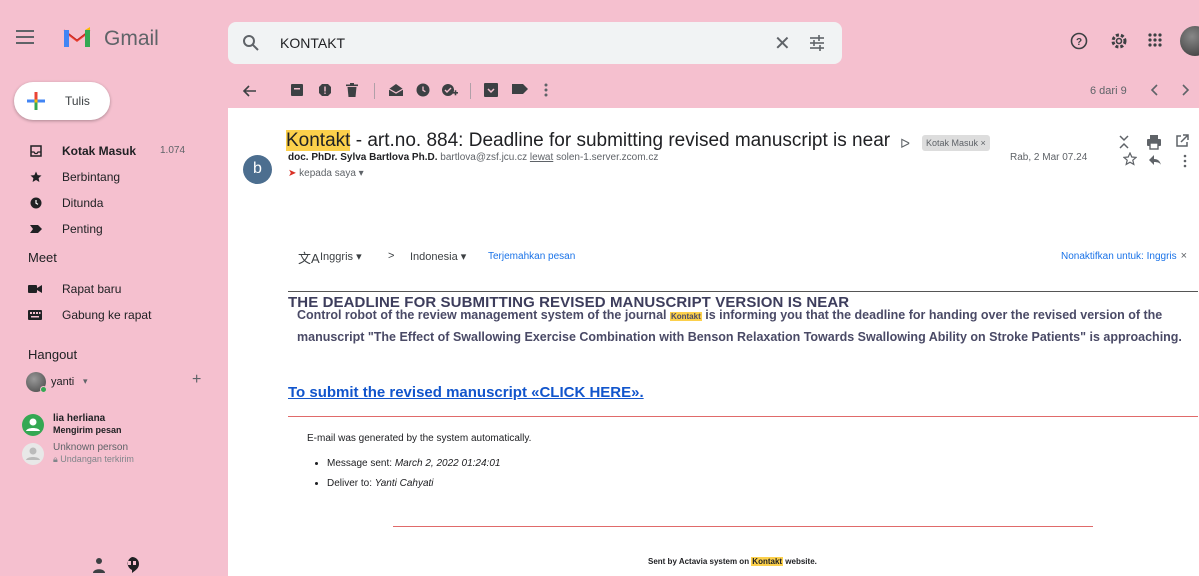 This screenshot has width=1199, height=576. I want to click on report-spam-icon, so click(325, 90).